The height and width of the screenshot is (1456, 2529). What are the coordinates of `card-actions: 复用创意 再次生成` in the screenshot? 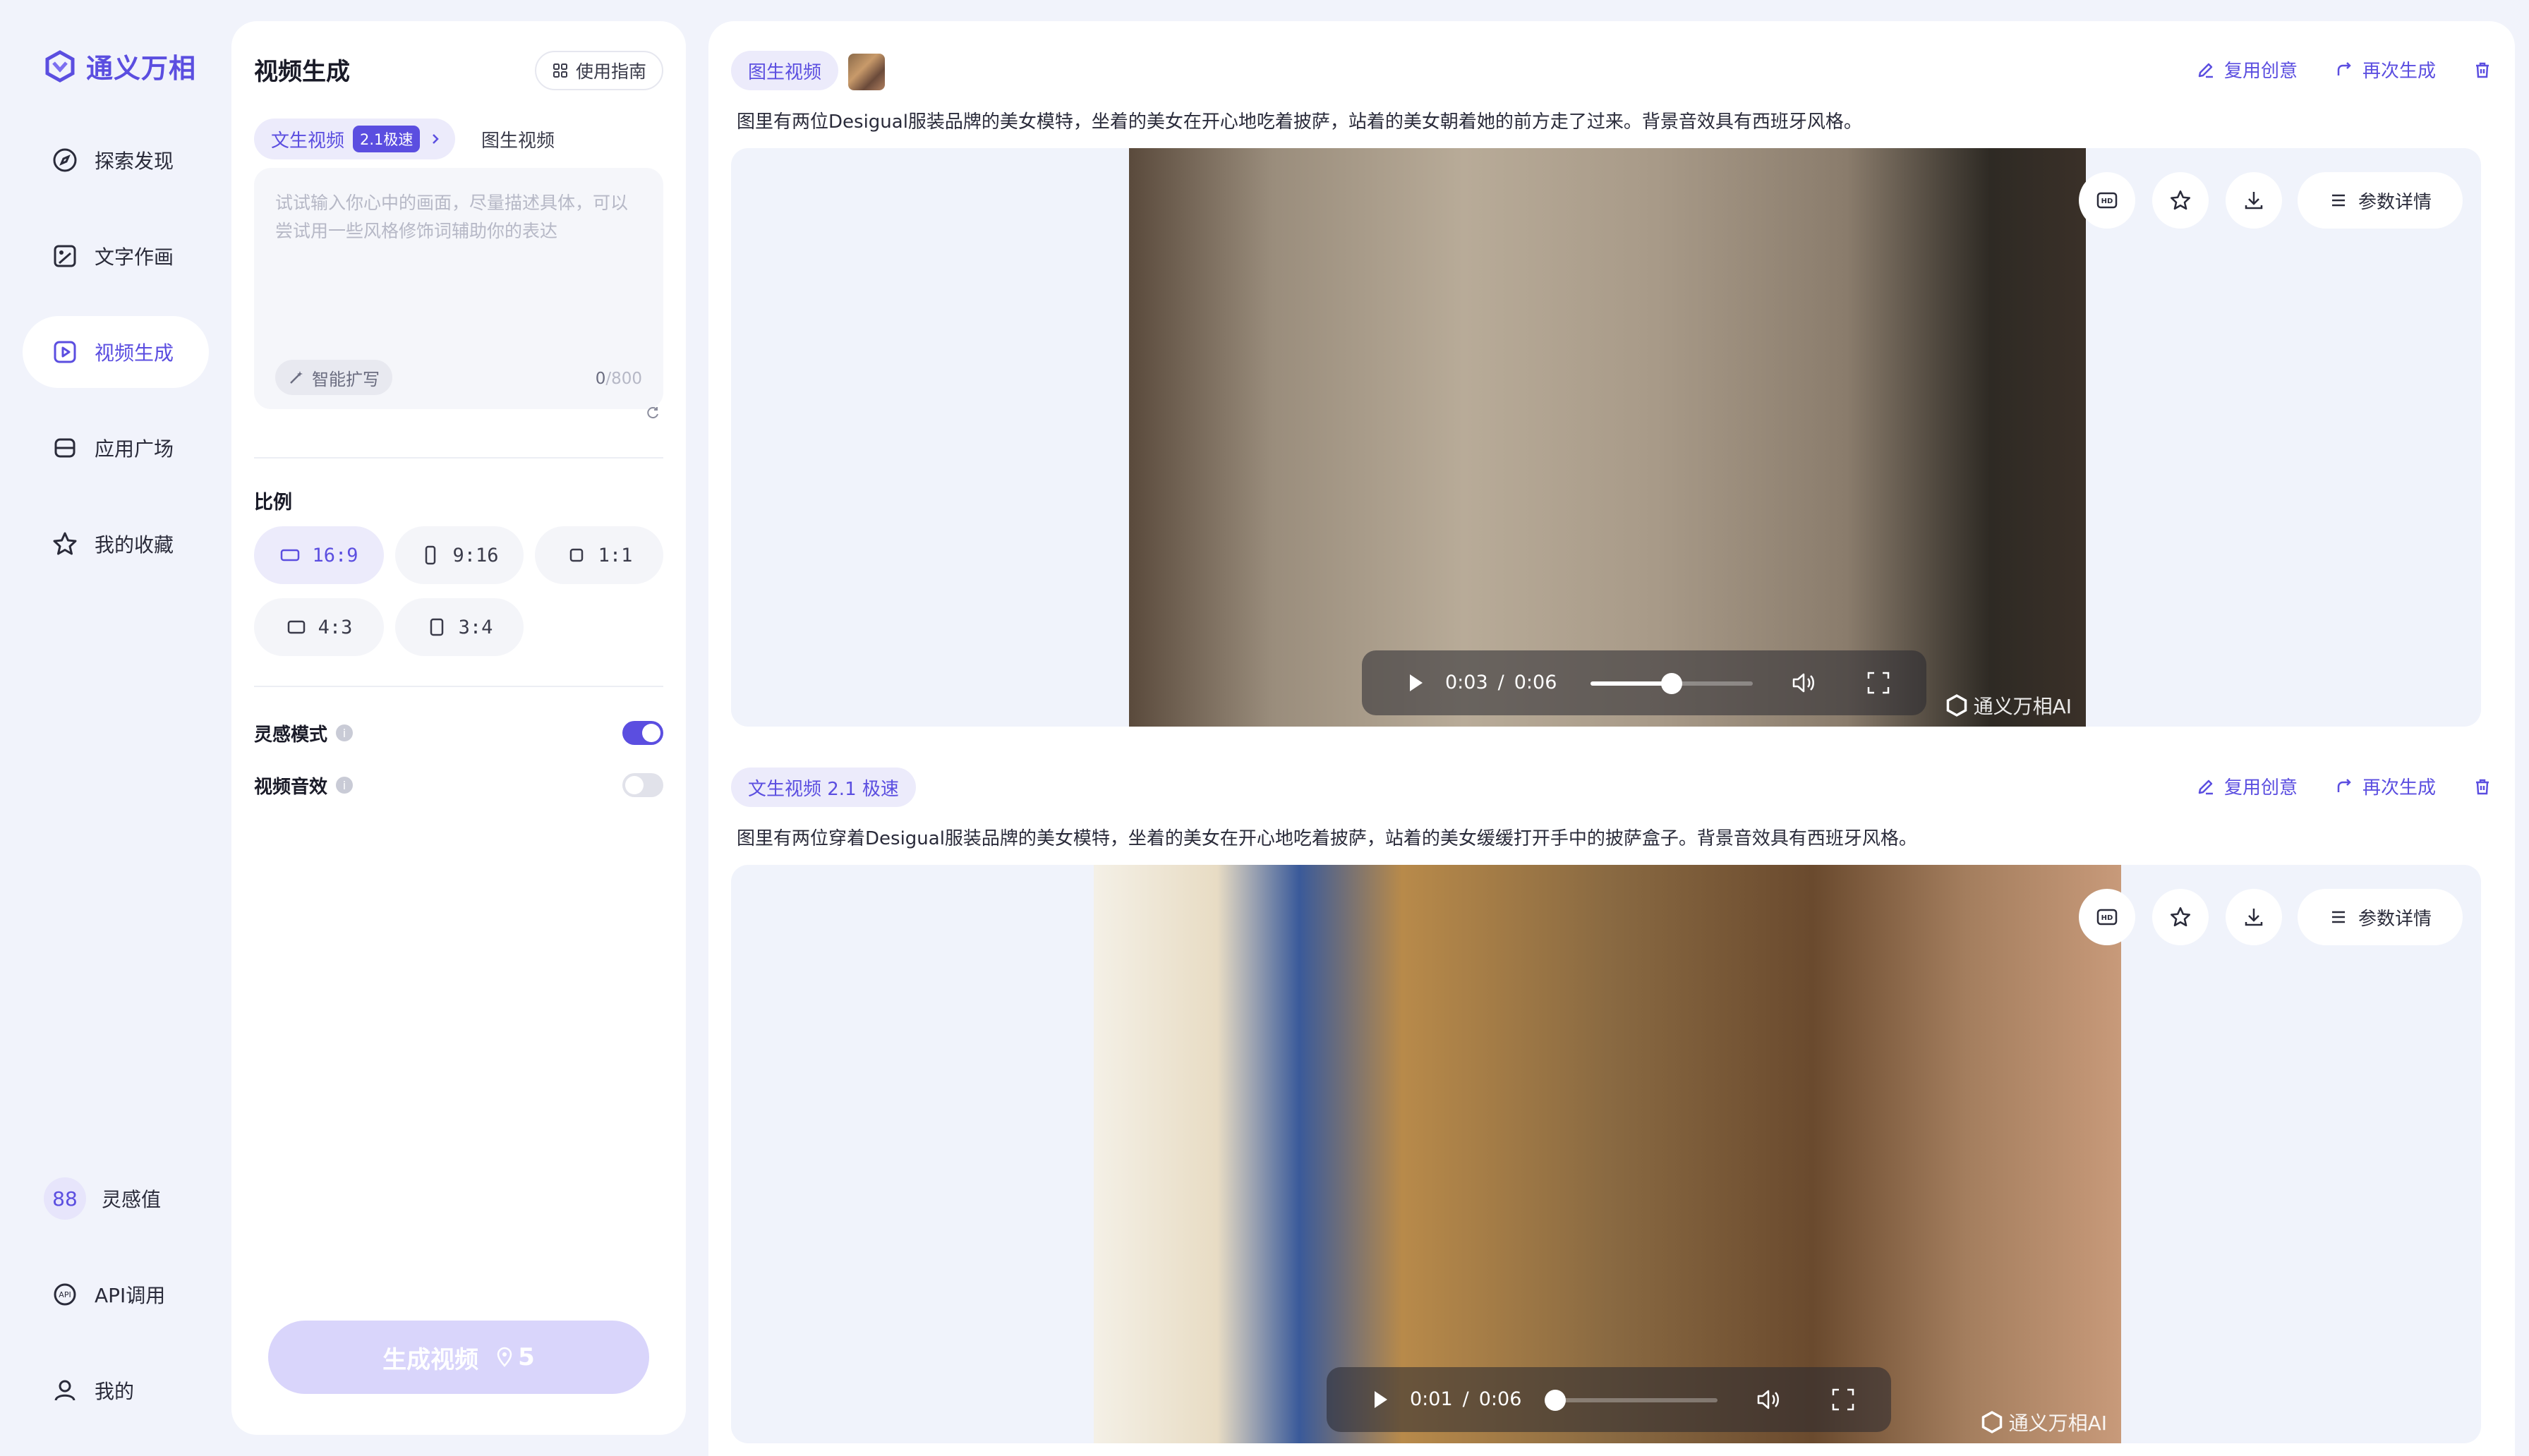 It's located at (2344, 70).